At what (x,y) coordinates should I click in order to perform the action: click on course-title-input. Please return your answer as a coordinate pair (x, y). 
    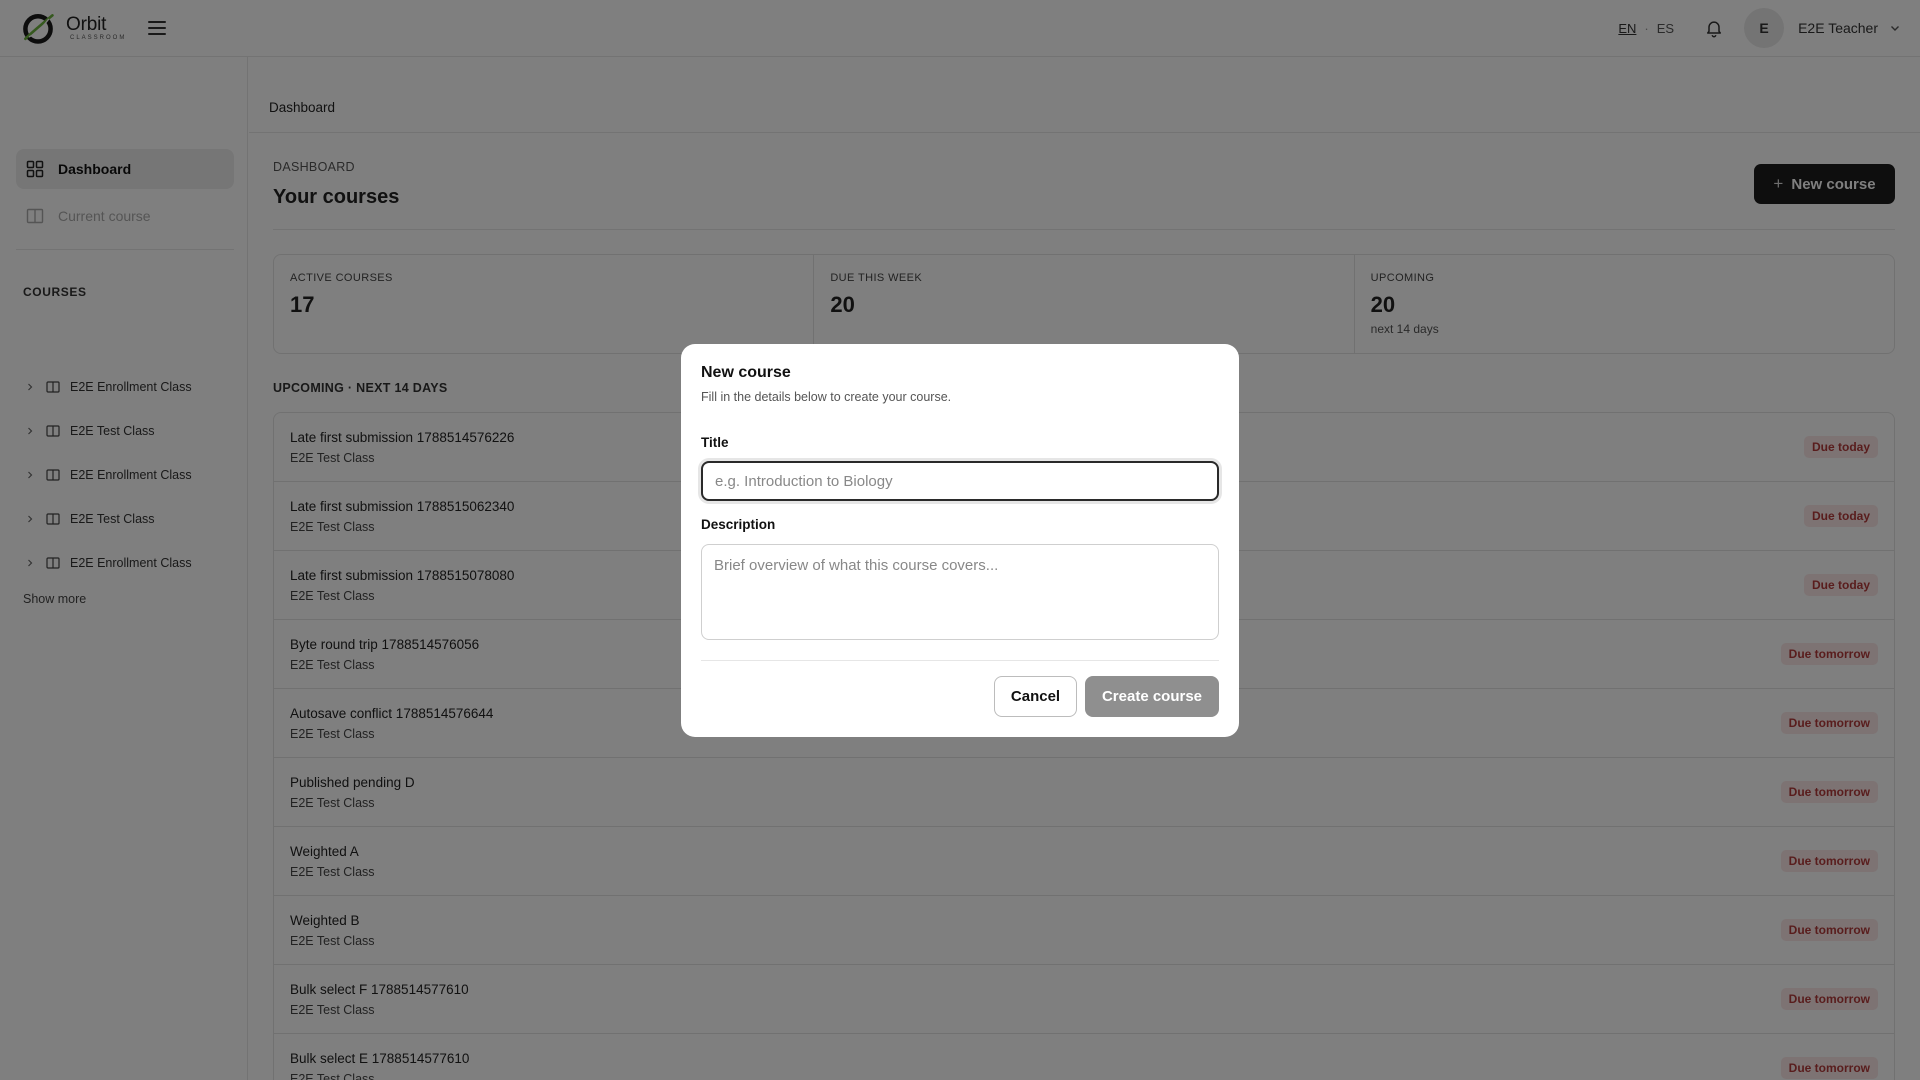
    Looking at the image, I should click on (960, 481).